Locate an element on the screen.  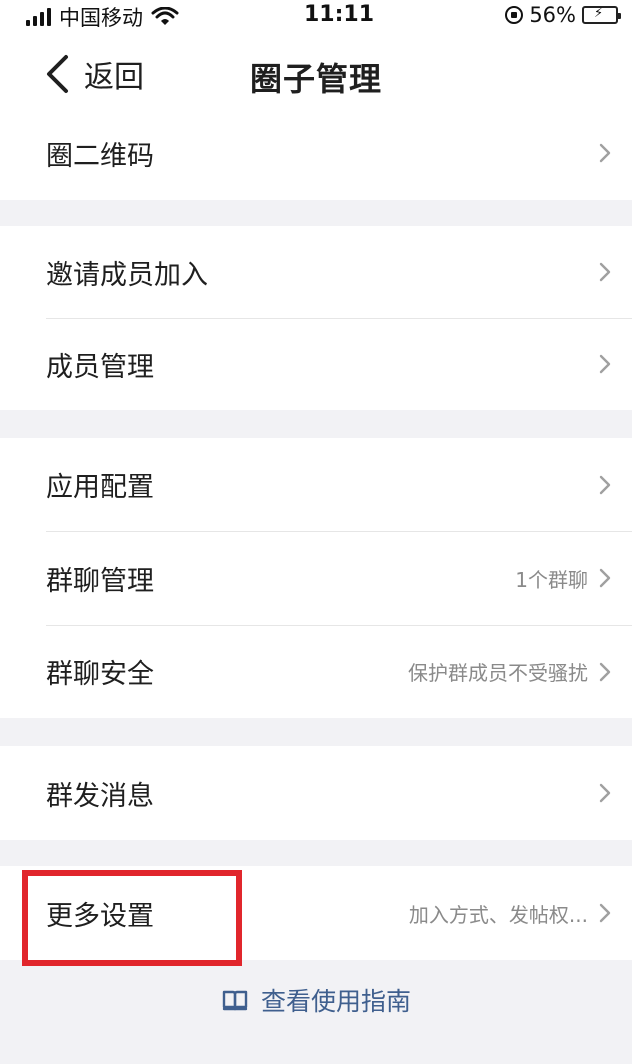
carrier-name: 中国移动 is located at coordinates (101, 18).